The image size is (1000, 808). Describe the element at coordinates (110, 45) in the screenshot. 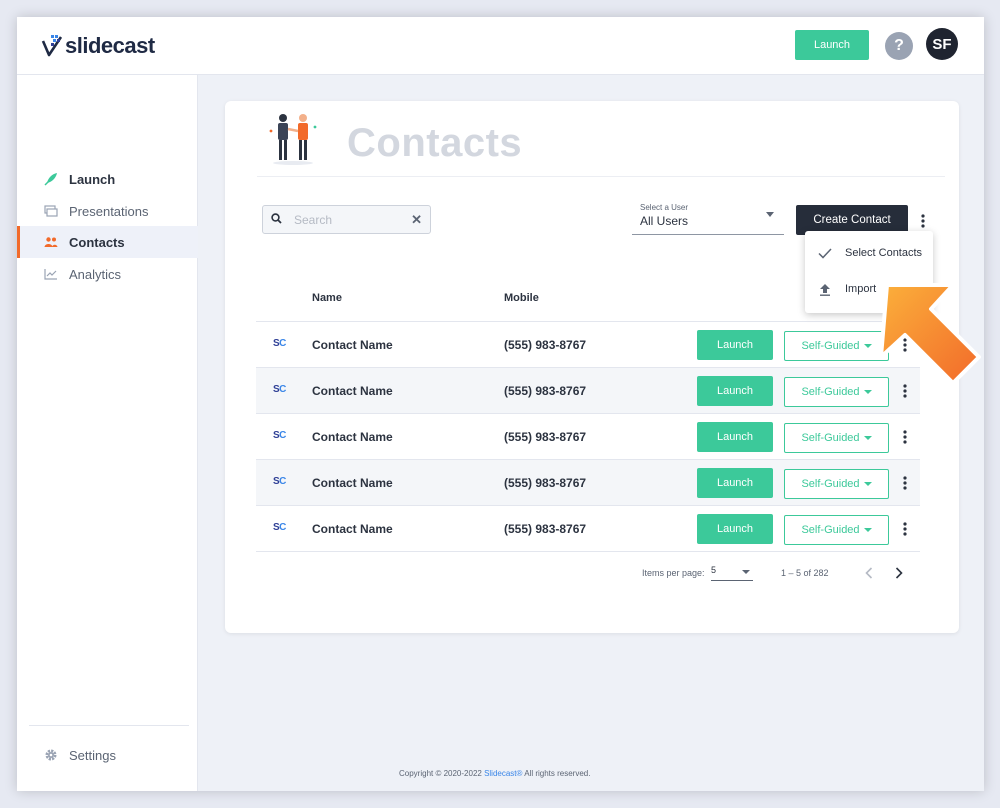

I see `logo-text: slidecast` at that location.